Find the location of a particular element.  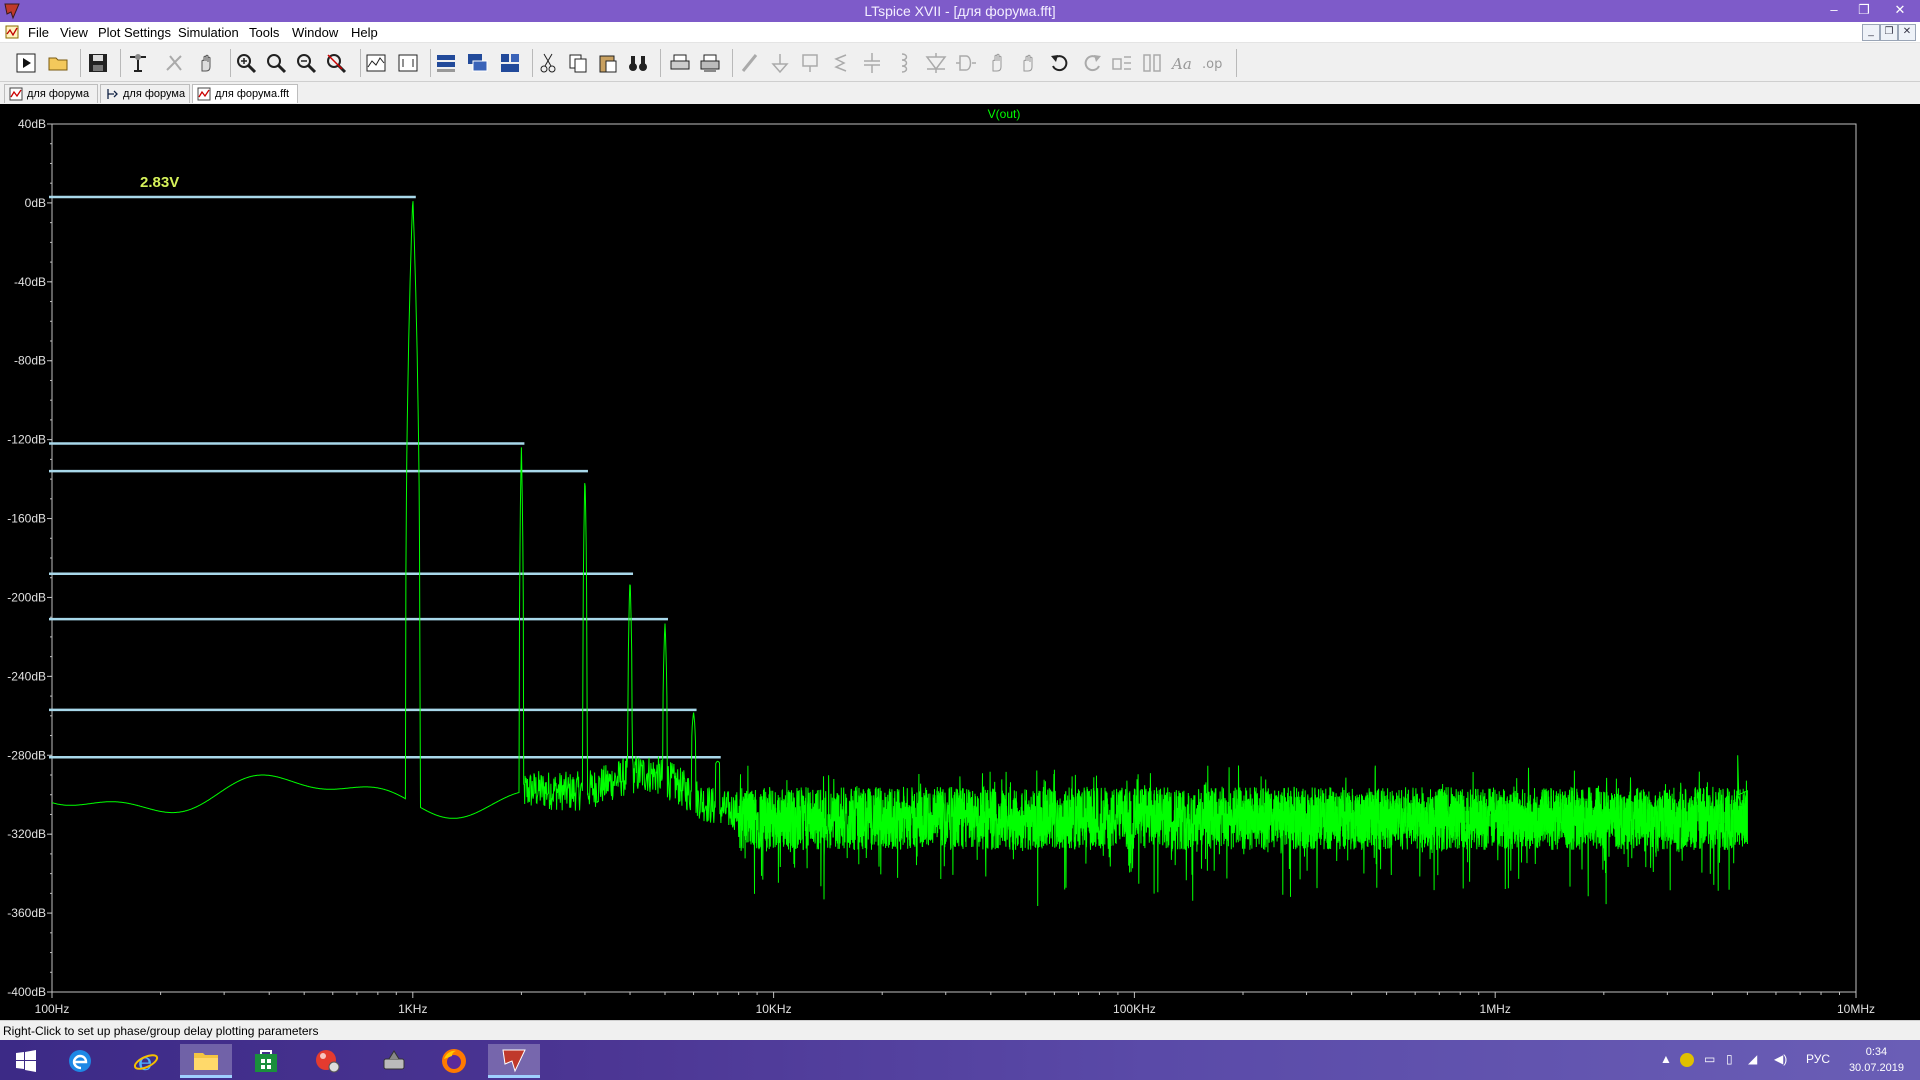

tile-horizontal-icon is located at coordinates (446, 63).